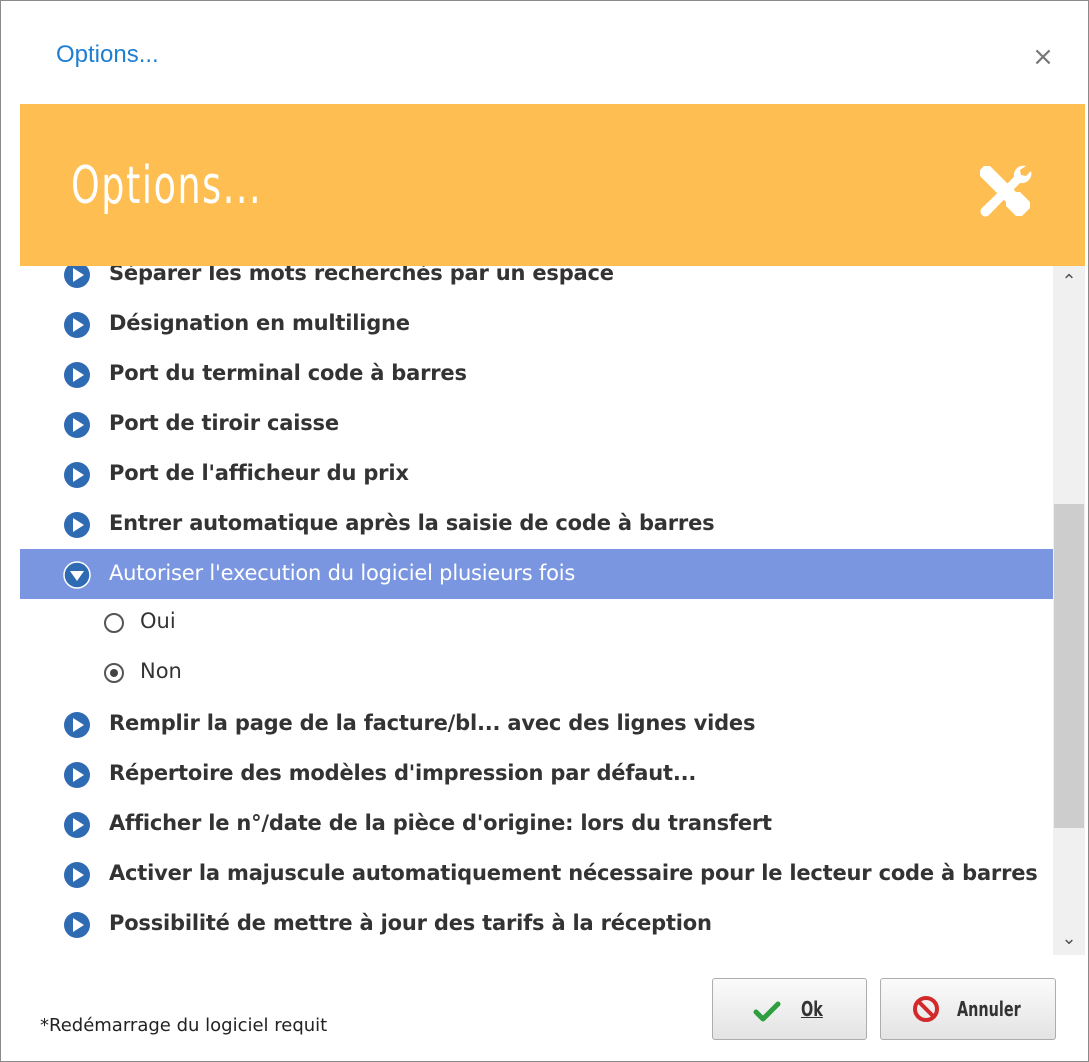  I want to click on tools-icon, so click(1006, 191).